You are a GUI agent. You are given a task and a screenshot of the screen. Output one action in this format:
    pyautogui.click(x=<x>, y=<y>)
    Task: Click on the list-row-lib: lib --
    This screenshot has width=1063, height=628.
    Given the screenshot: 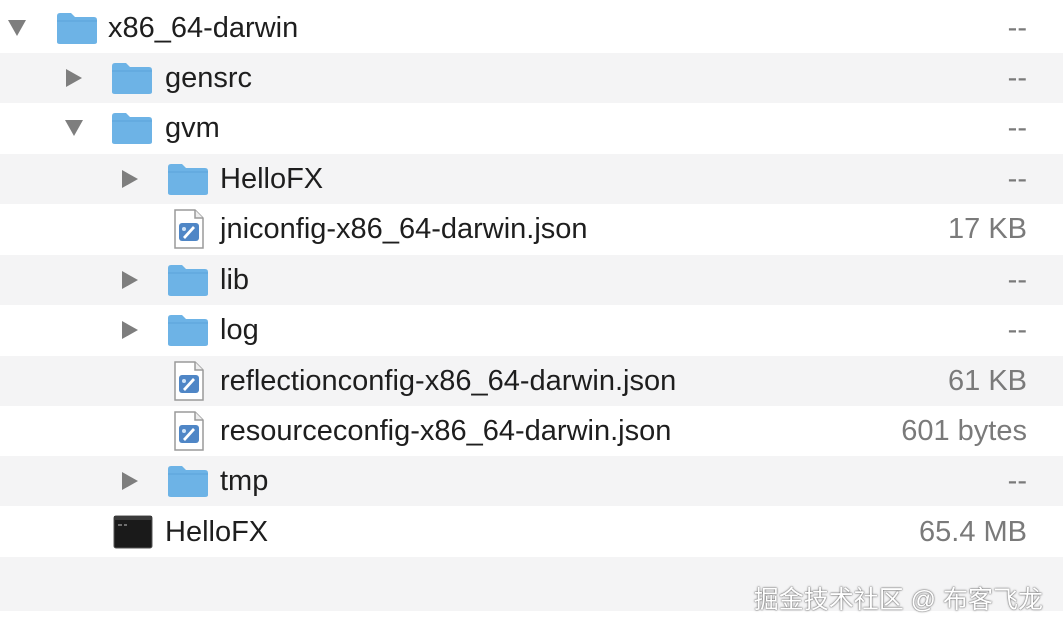 What is the action you would take?
    pyautogui.click(x=531, y=280)
    